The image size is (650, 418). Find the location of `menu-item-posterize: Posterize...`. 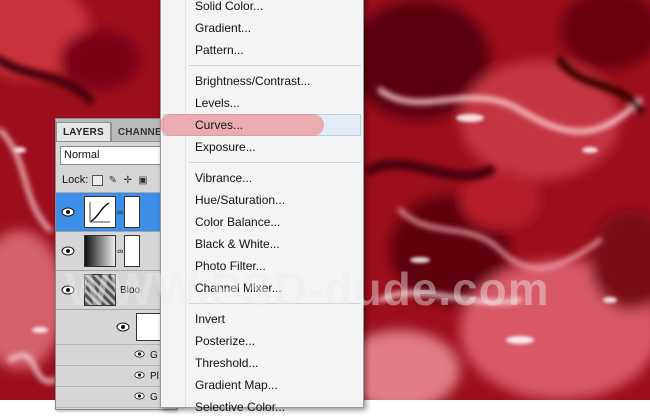

menu-item-posterize: Posterize... is located at coordinates (262, 341).